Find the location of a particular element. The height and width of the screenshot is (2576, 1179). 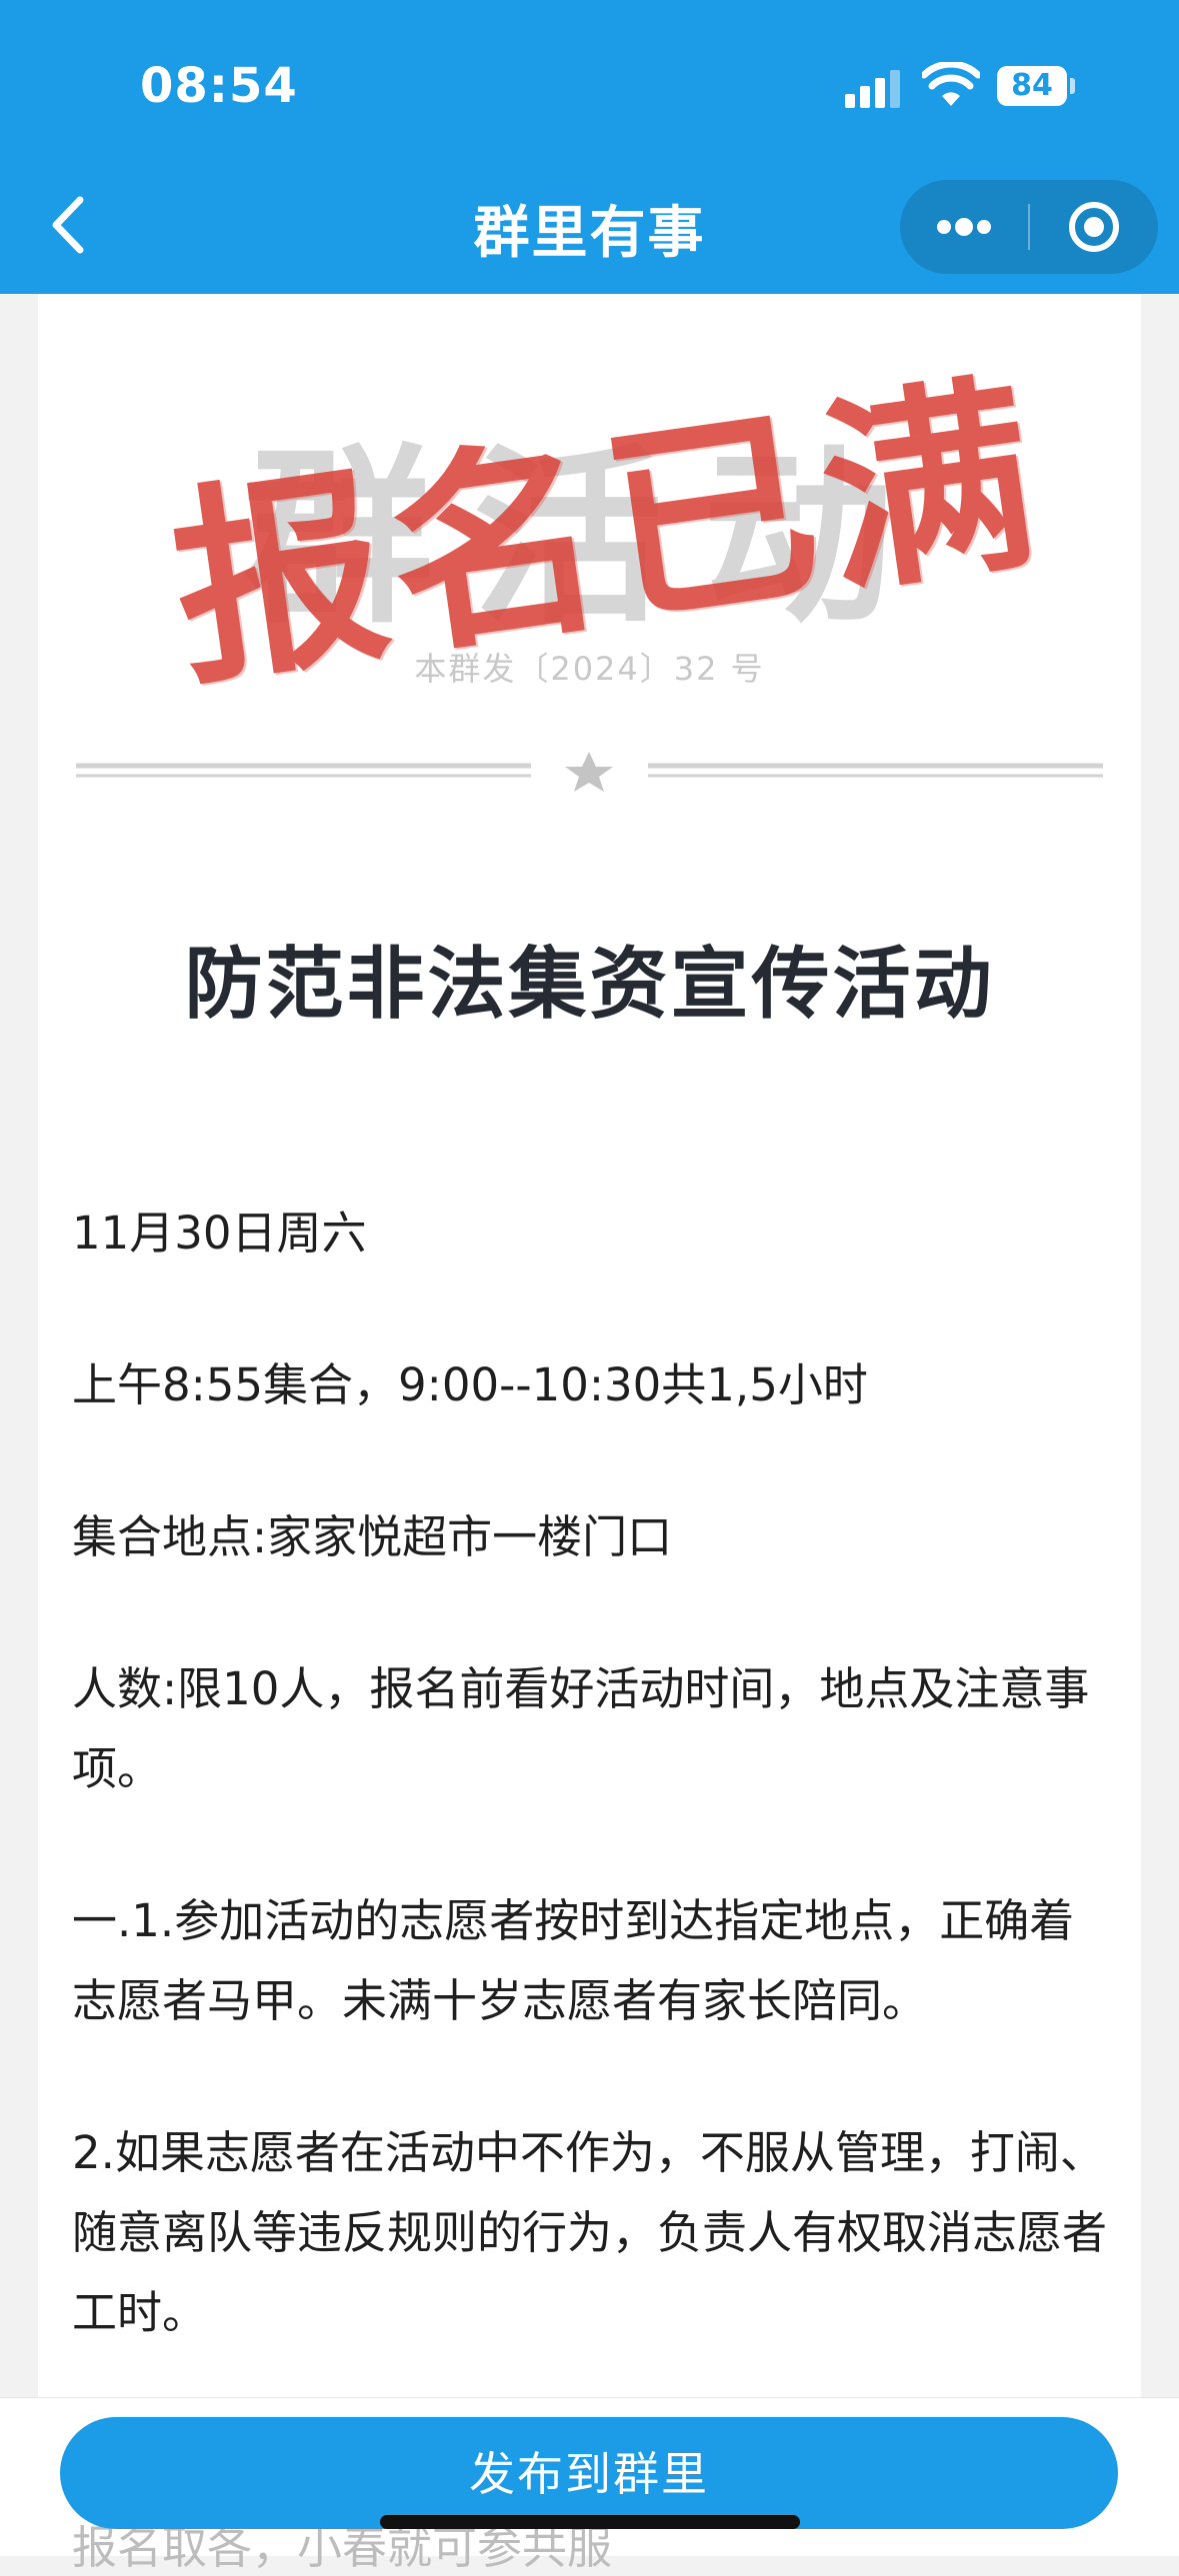

star-divider is located at coordinates (589, 772).